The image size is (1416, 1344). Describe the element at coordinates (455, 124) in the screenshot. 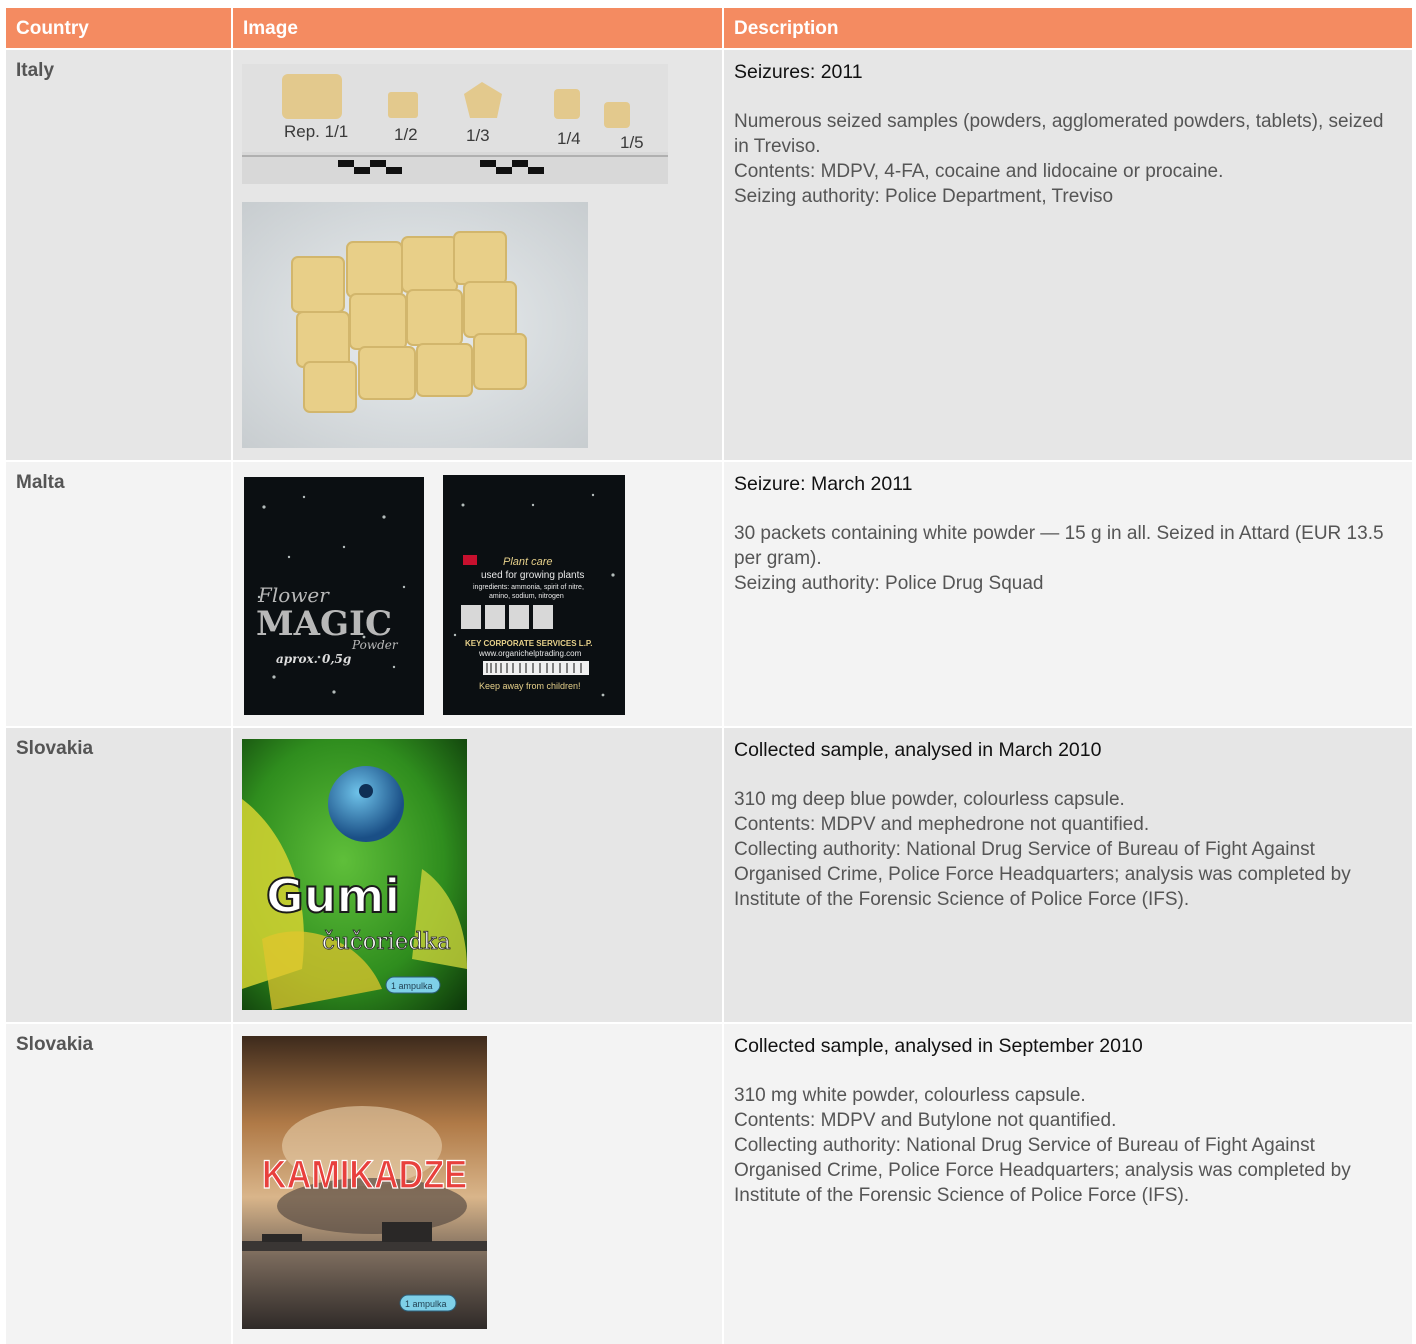

I see `seized-samples-photo: Rep. 1/1 1/2 1/3 1/4 1/5` at that location.